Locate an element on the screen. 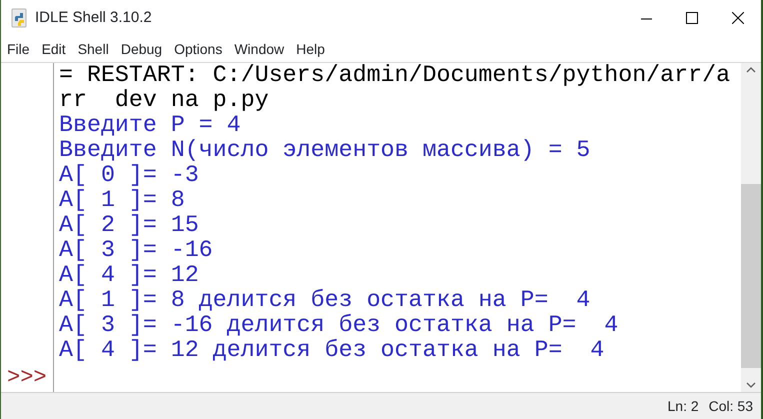 The height and width of the screenshot is (419, 763). python-icon is located at coordinates (20, 18).